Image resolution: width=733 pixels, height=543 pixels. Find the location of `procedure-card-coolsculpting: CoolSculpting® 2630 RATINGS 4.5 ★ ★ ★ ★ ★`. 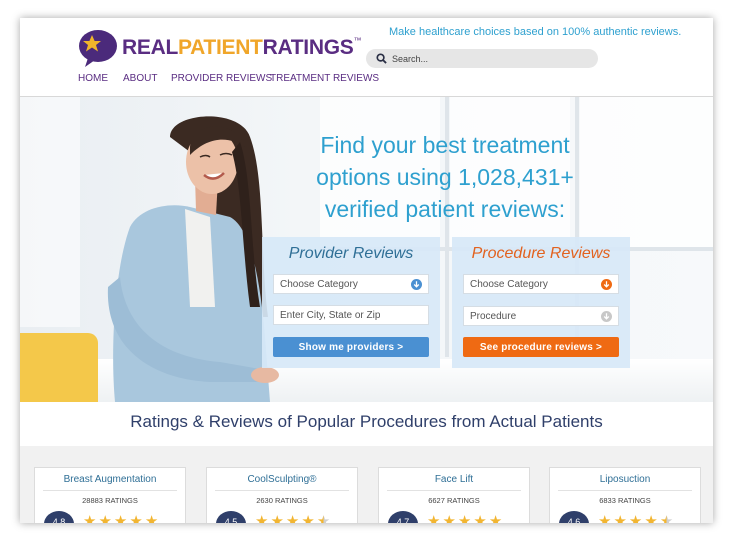

procedure-card-coolsculpting: CoolSculpting® 2630 RATINGS 4.5 ★ ★ ★ ★ ★ is located at coordinates (282, 495).